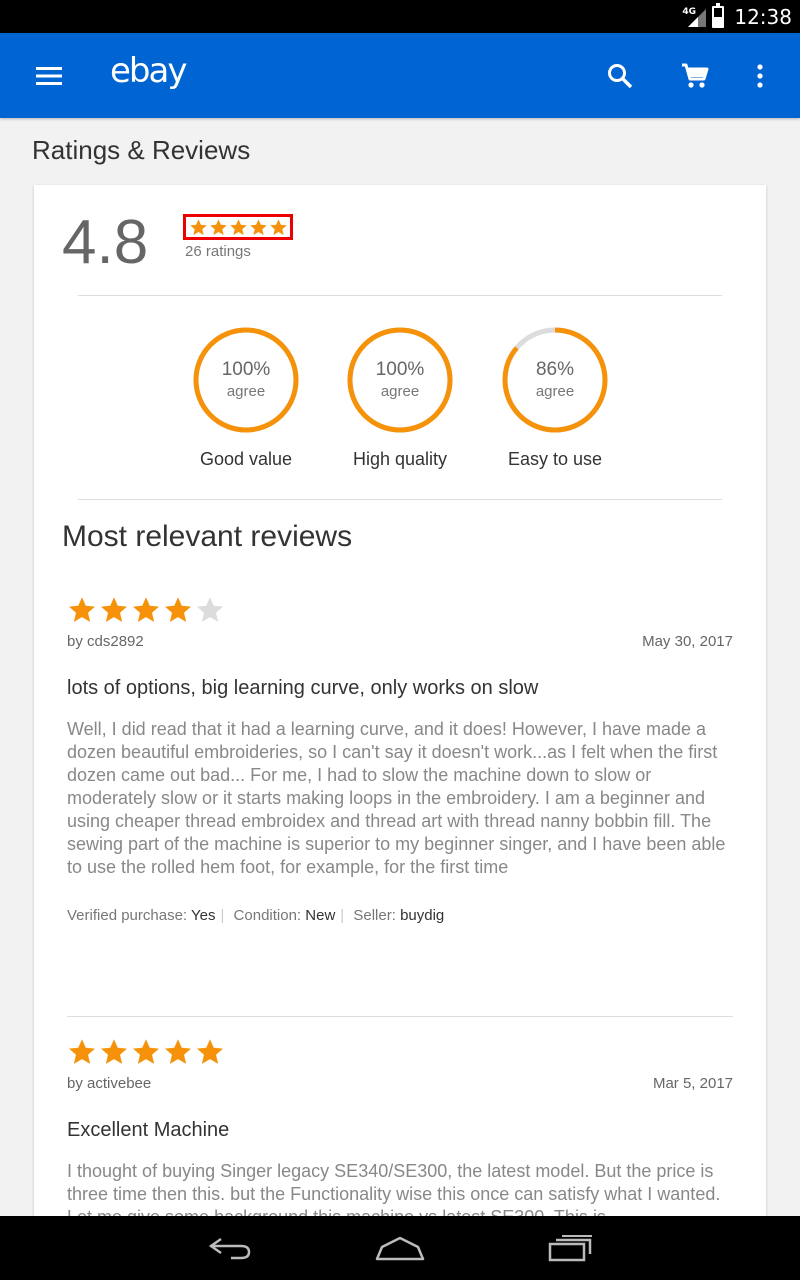  What do you see at coordinates (694, 17) in the screenshot?
I see `signal-icon: 4G` at bounding box center [694, 17].